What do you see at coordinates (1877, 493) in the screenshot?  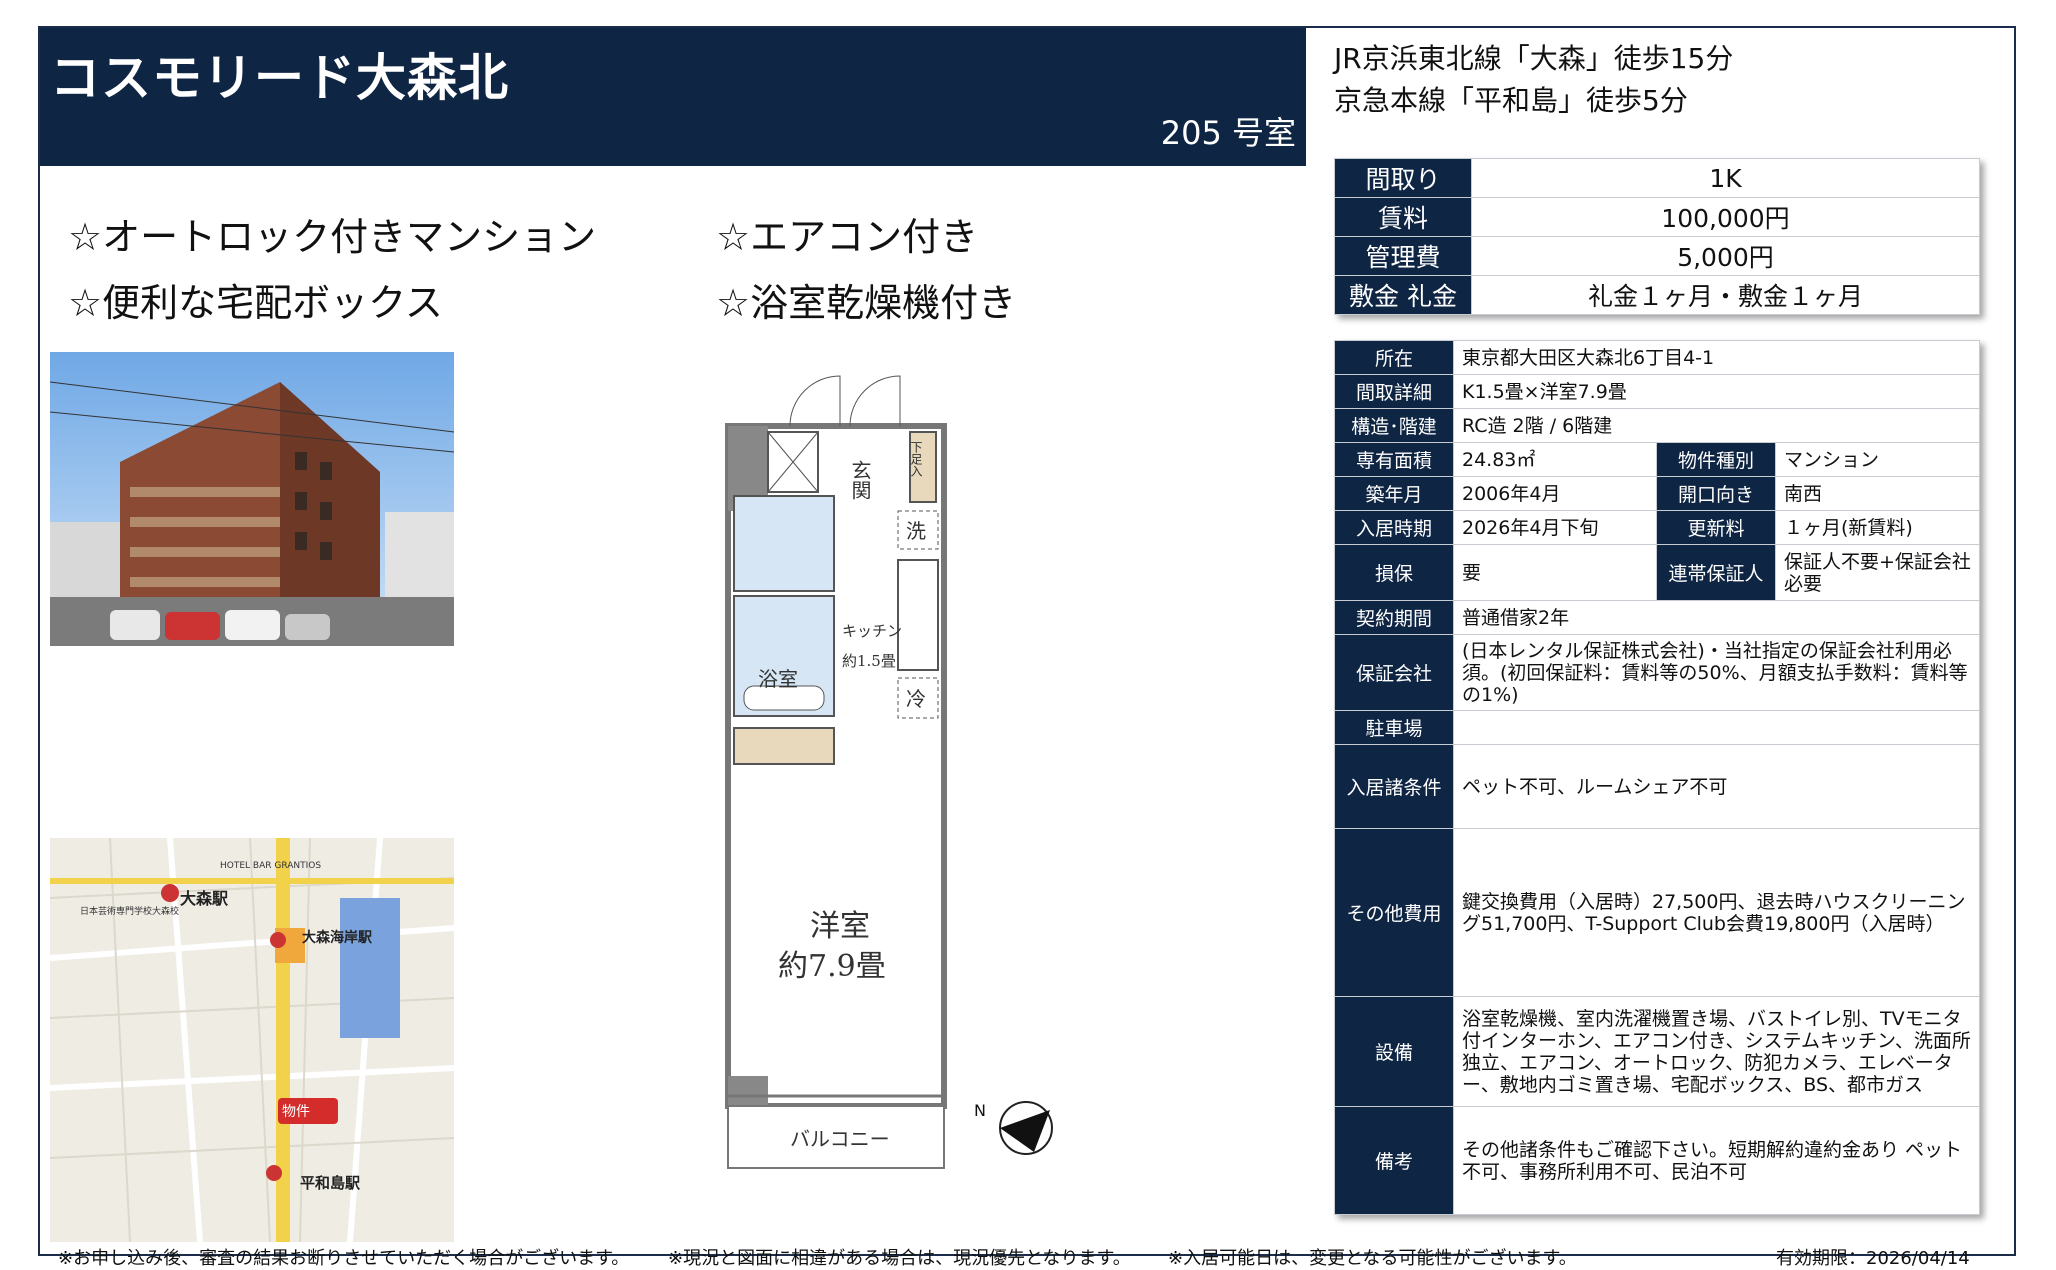 I see `detail-value: 南西` at bounding box center [1877, 493].